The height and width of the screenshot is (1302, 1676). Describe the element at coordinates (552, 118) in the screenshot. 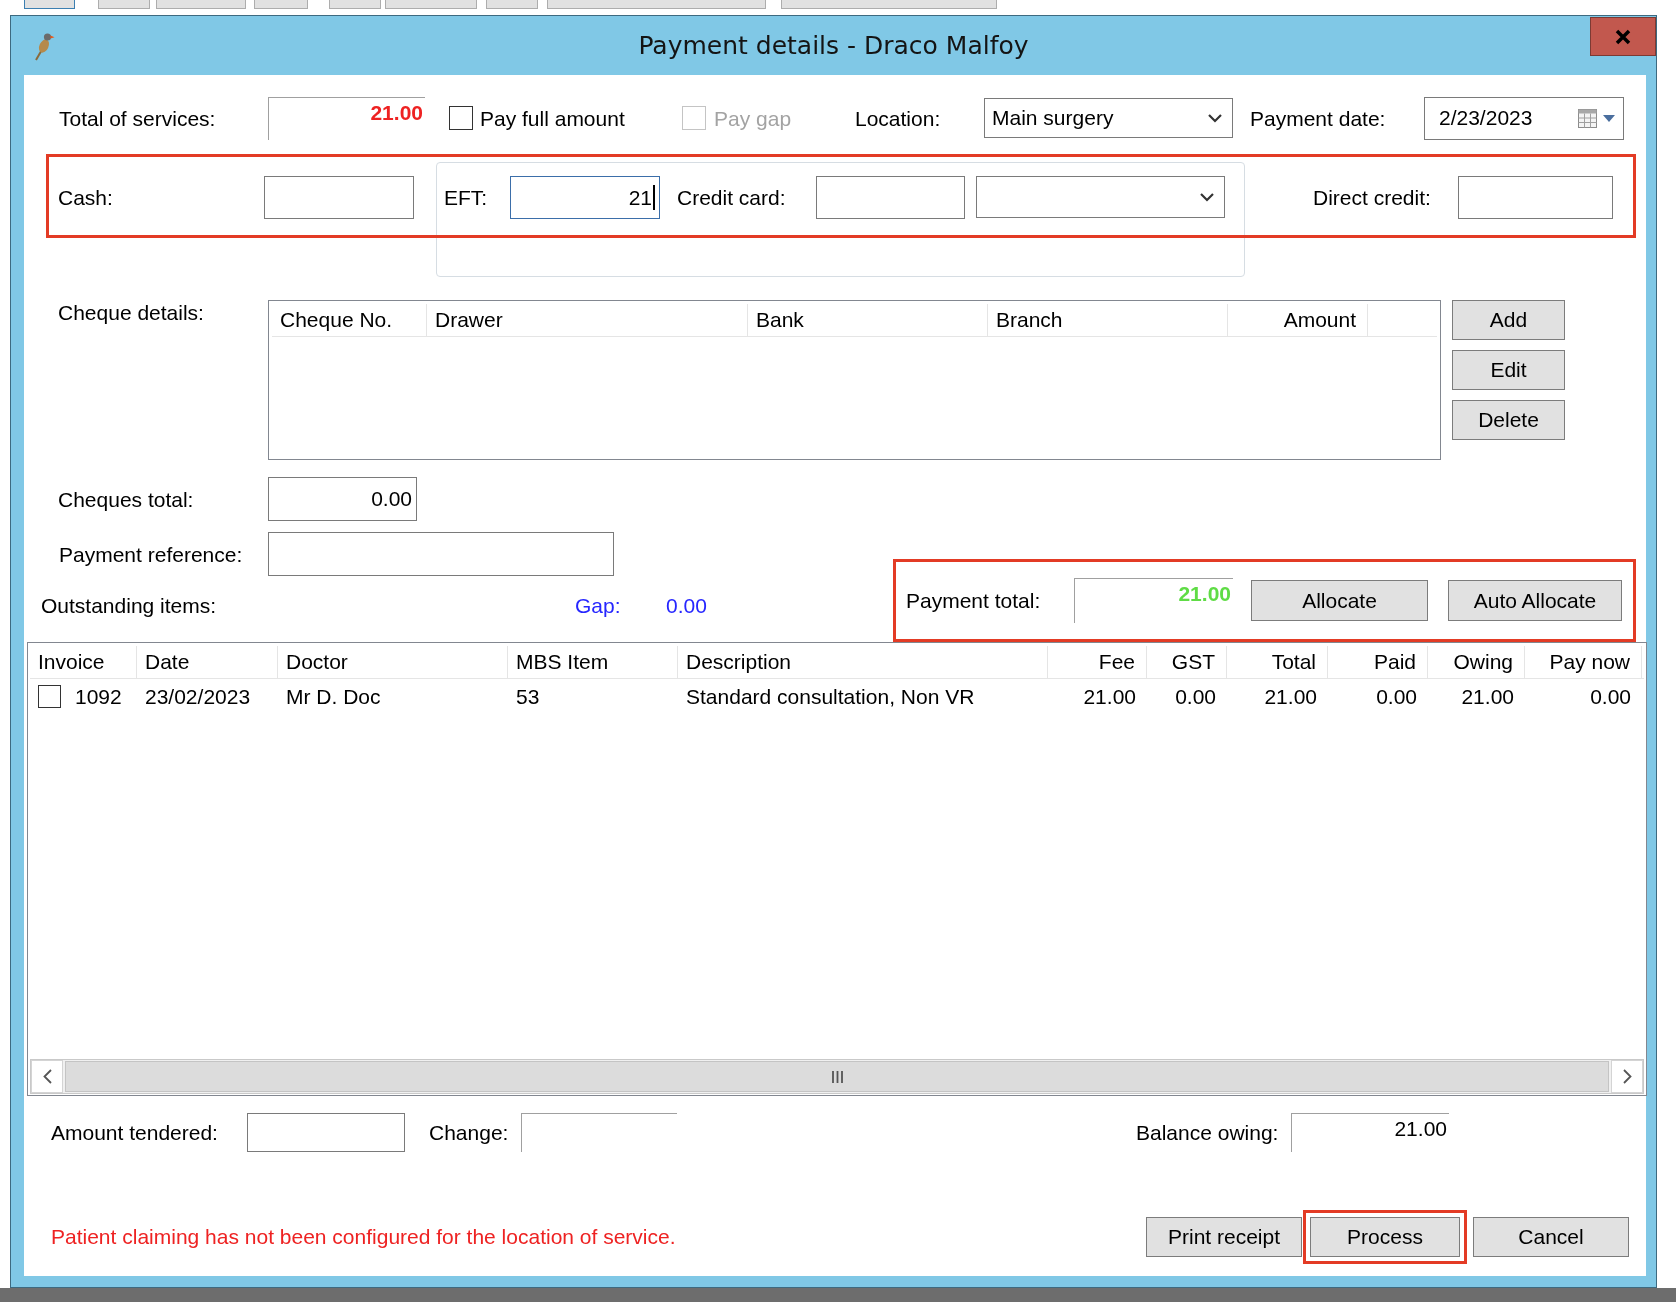

I see `checkbox-label: Pay full amount` at that location.